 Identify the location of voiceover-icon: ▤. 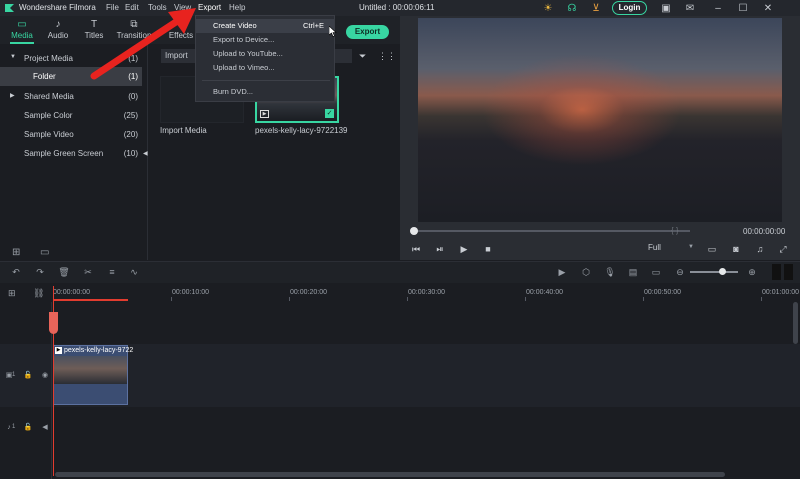
(633, 272).